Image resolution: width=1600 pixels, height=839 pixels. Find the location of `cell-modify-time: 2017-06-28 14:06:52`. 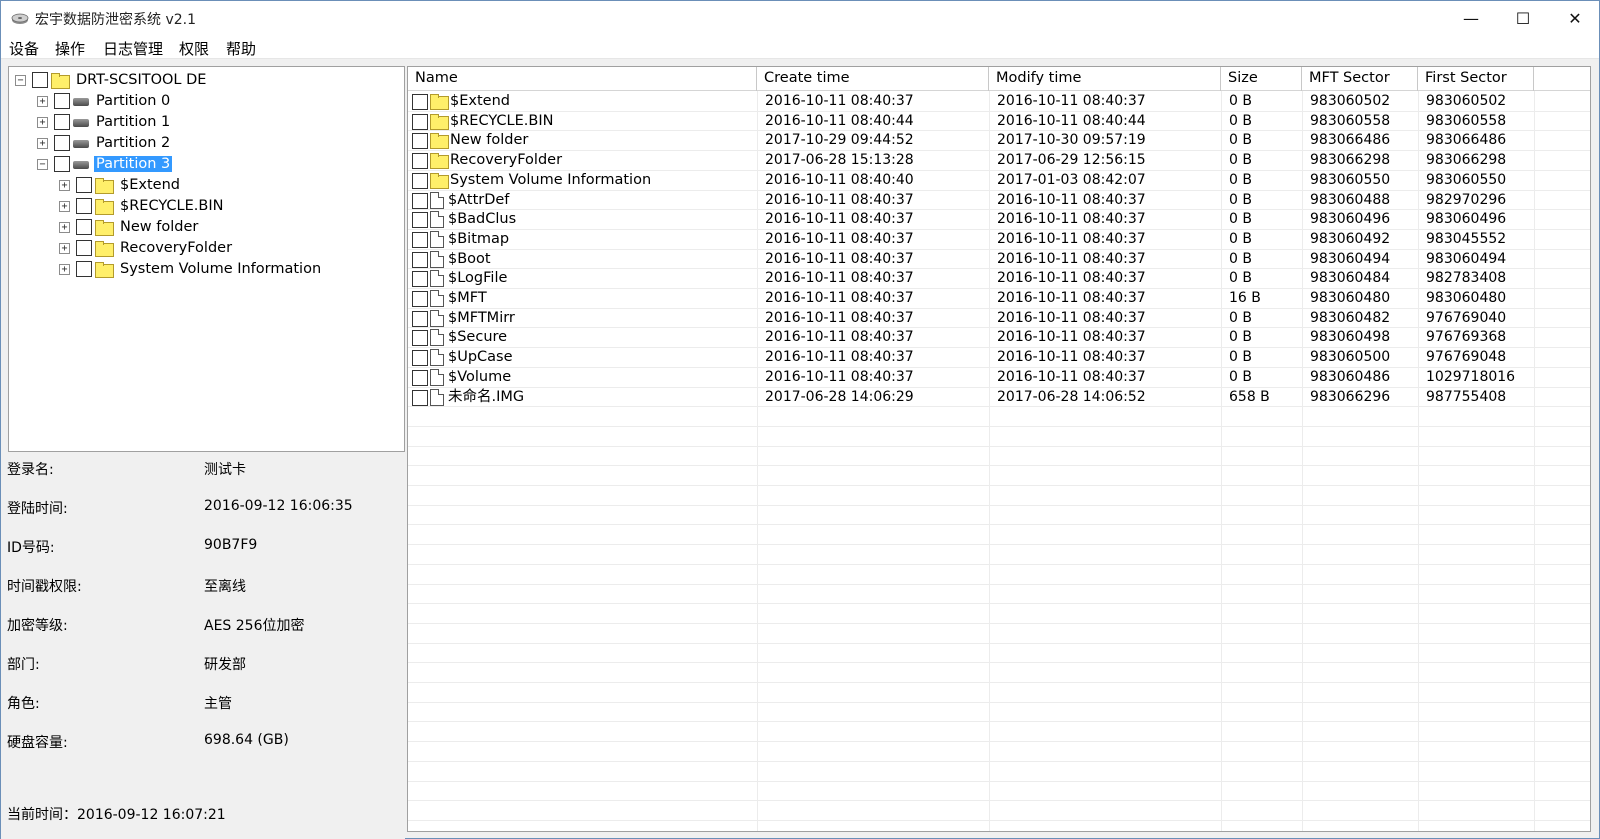

cell-modify-time: 2017-06-28 14:06:52 is located at coordinates (1071, 397).